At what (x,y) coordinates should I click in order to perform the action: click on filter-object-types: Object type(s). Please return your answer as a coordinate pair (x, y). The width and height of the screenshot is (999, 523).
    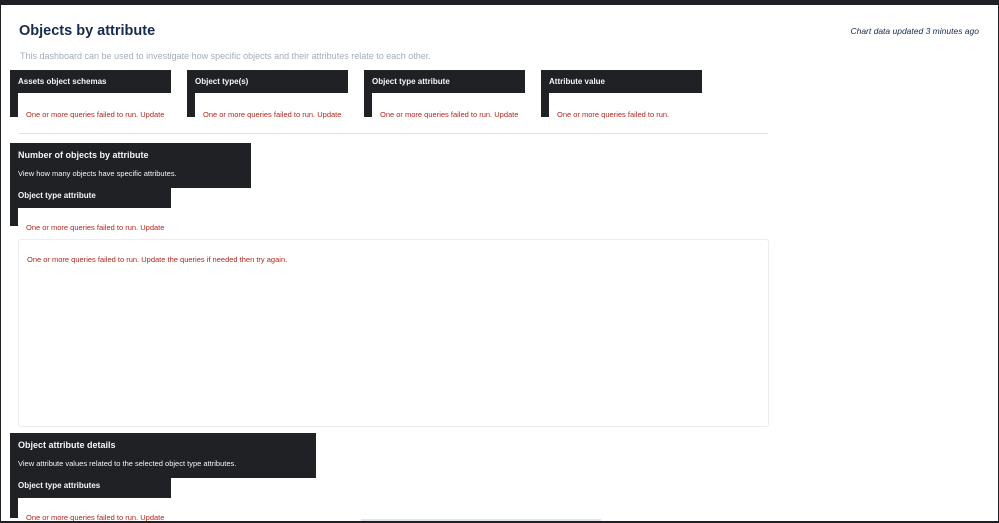
    Looking at the image, I should click on (267, 81).